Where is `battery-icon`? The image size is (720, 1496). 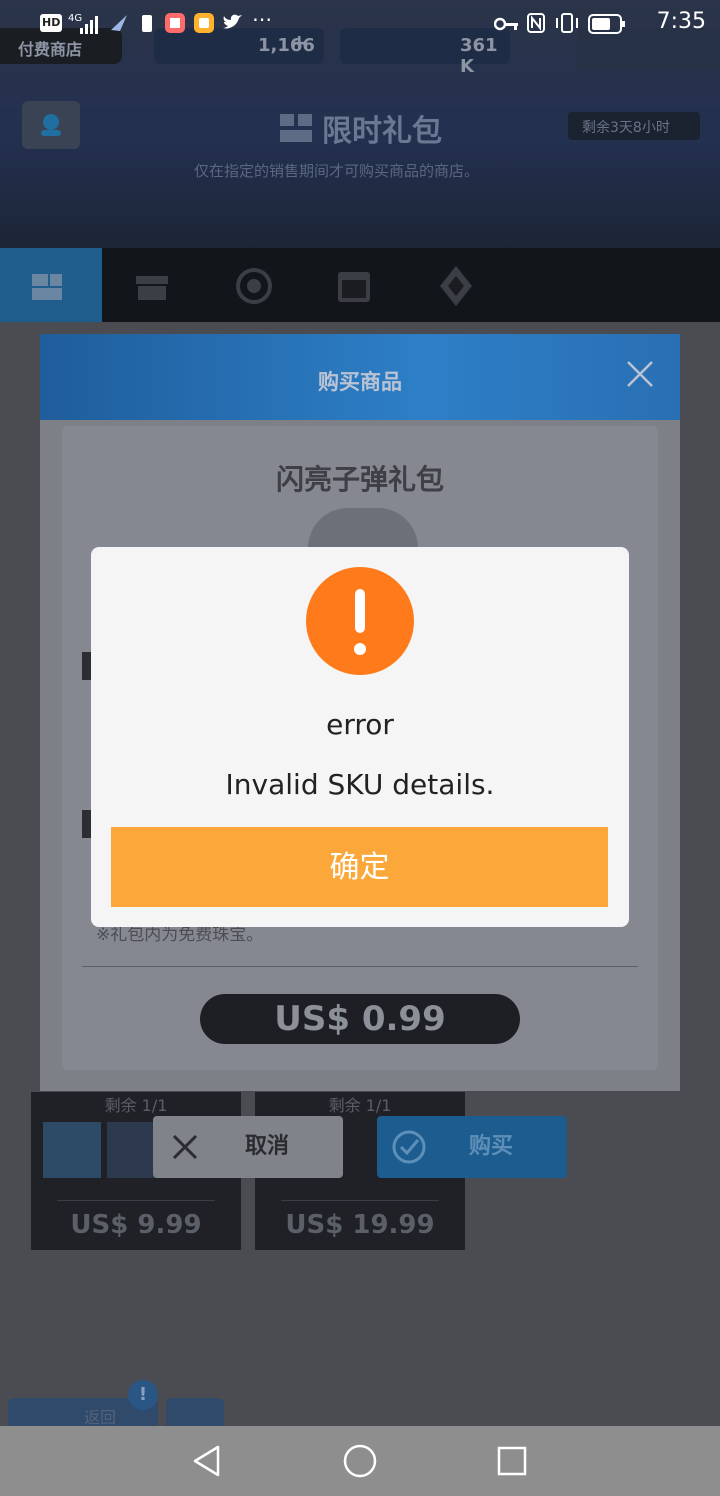
battery-icon is located at coordinates (606, 24).